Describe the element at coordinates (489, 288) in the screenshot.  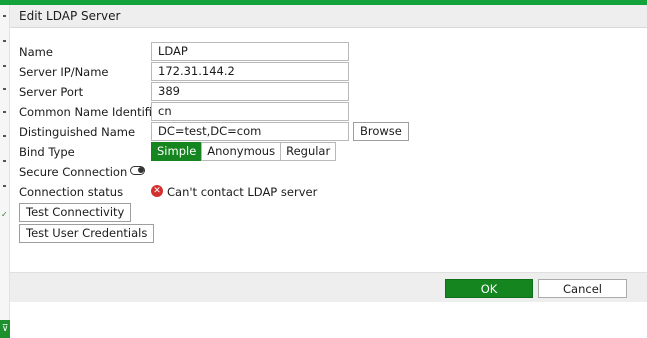
I see `ok-button: OK` at that location.